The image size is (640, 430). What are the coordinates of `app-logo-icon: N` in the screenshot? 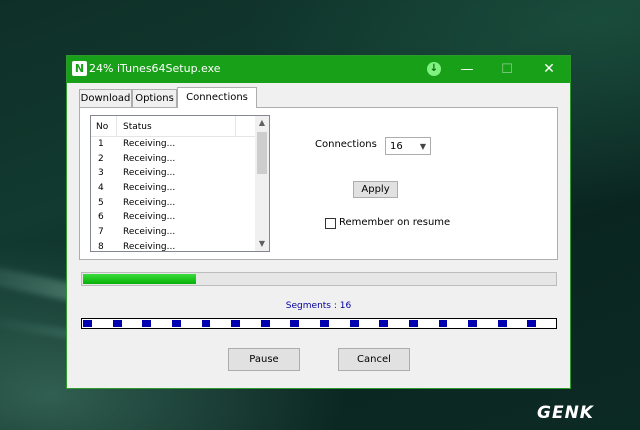 It's located at (79, 68).